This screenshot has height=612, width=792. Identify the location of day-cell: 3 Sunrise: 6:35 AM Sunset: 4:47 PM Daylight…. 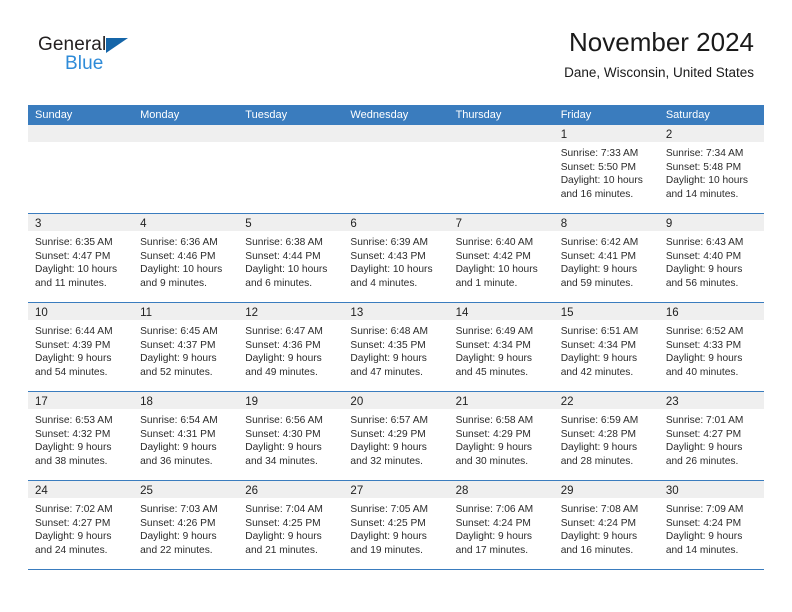
(81, 258).